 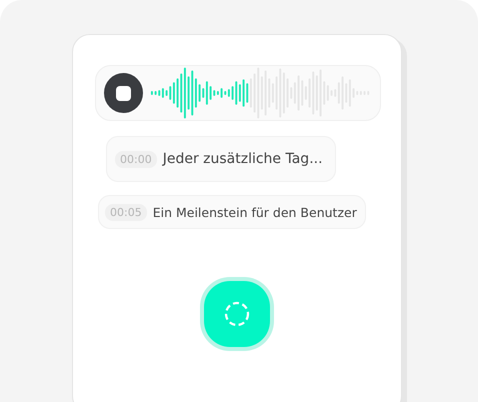 What do you see at coordinates (254, 212) in the screenshot?
I see `transcript-text: Ein Meilenstein für den Benutzer` at bounding box center [254, 212].